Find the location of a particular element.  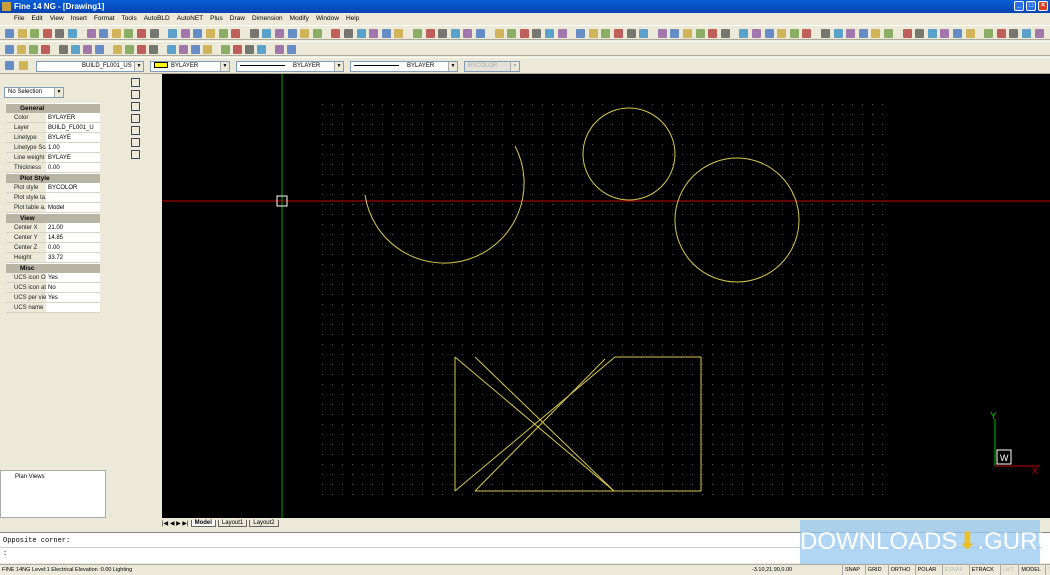

property-value: No is located at coordinates (73, 287).